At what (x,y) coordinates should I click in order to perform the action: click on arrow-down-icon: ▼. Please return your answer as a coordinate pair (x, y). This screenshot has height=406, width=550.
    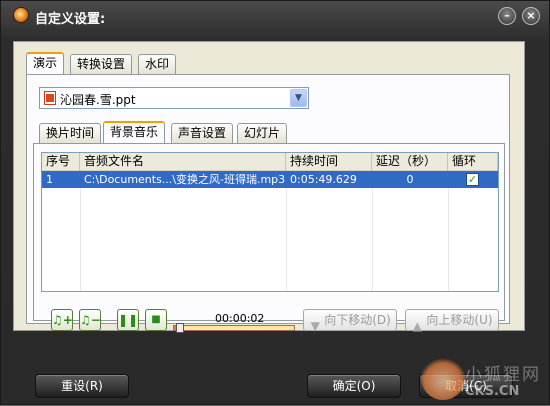
    Looking at the image, I should click on (315, 325).